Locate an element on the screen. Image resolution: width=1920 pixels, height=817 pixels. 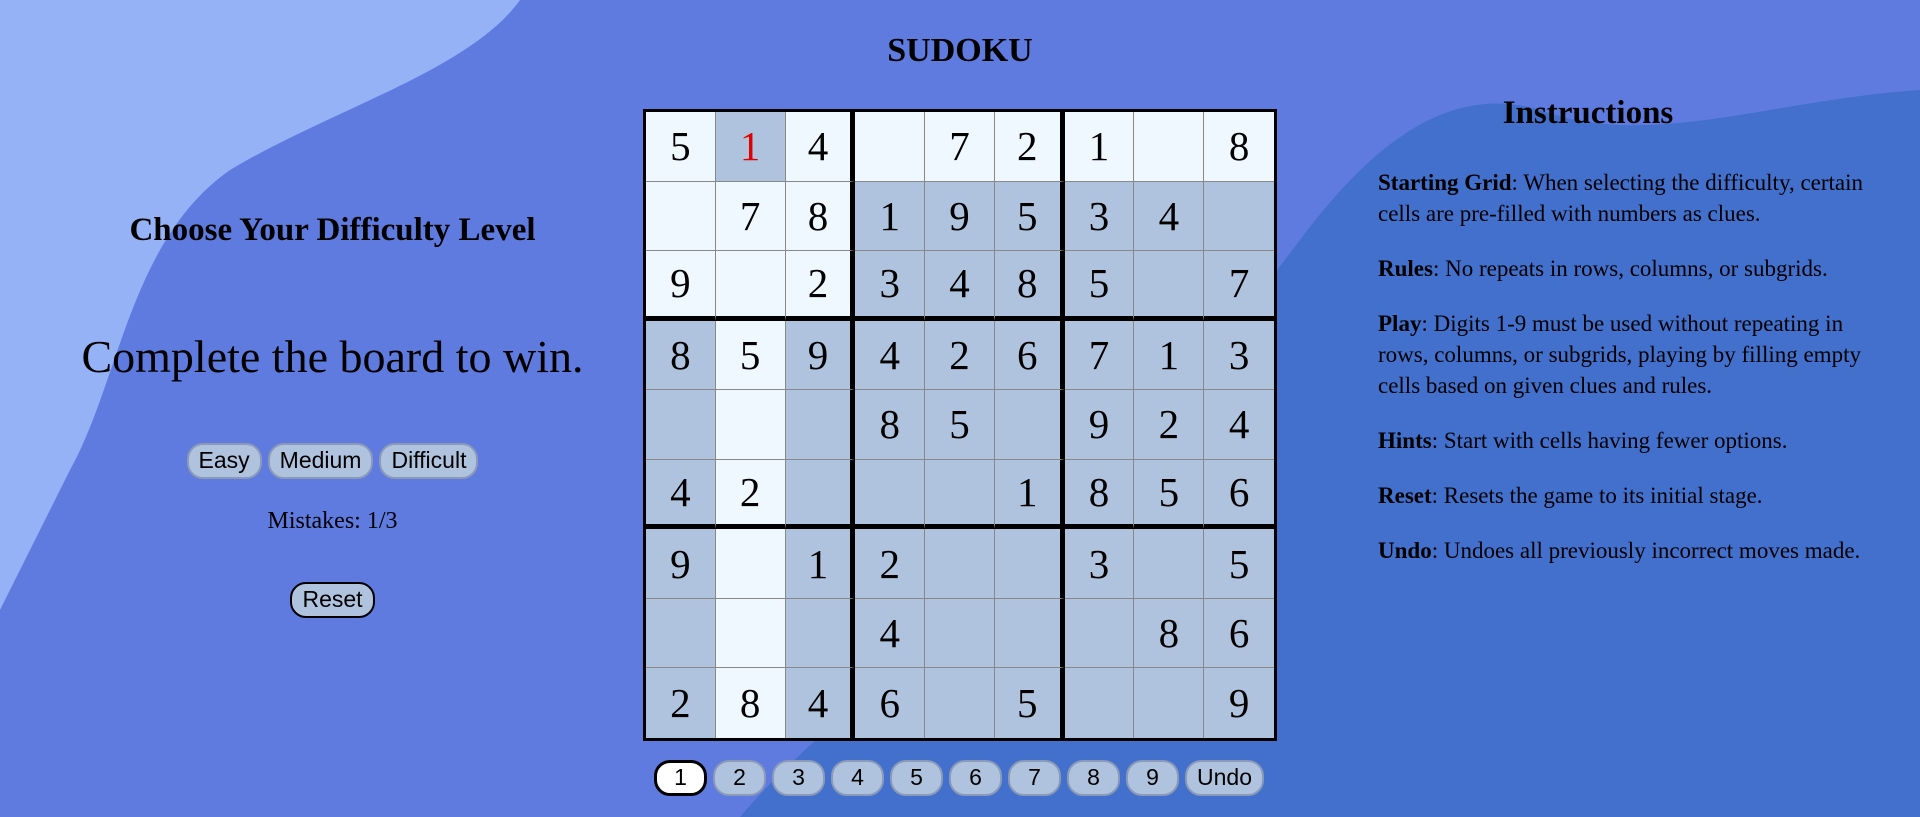
cell-r5c5: 1 is located at coordinates (1029, 494).